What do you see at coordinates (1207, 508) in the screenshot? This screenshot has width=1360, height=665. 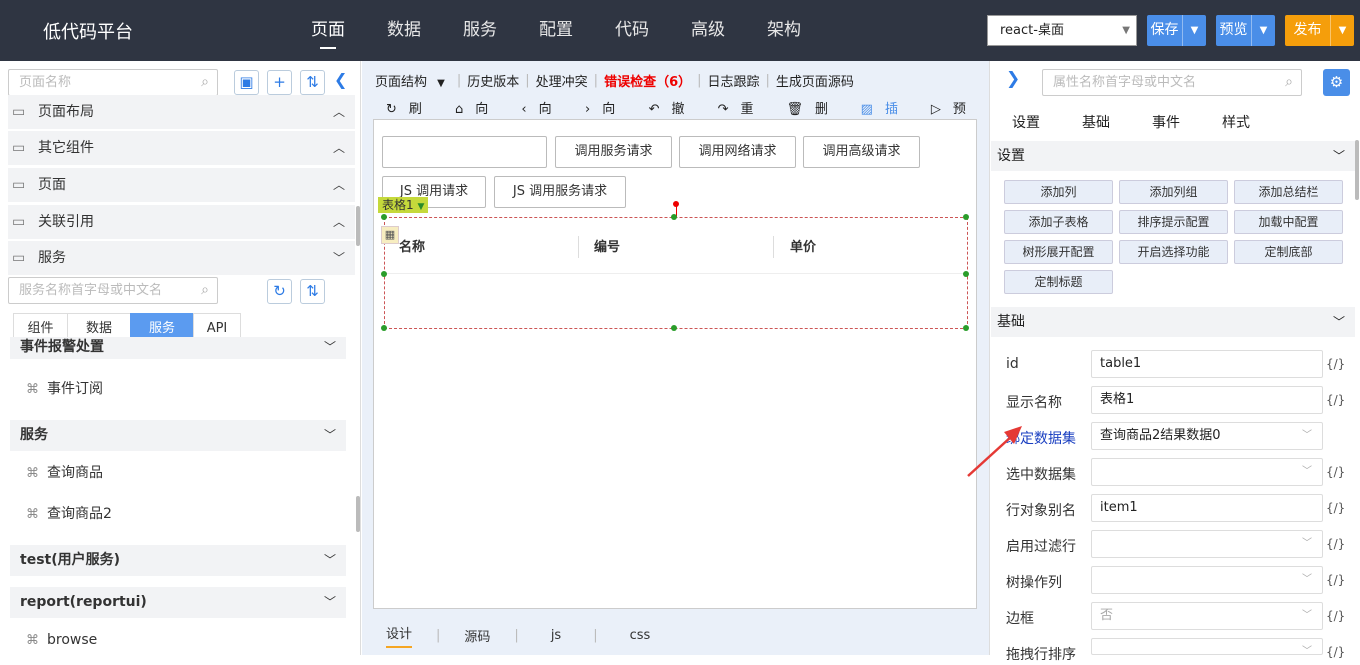 I see `prop-input-row-alias: item1` at bounding box center [1207, 508].